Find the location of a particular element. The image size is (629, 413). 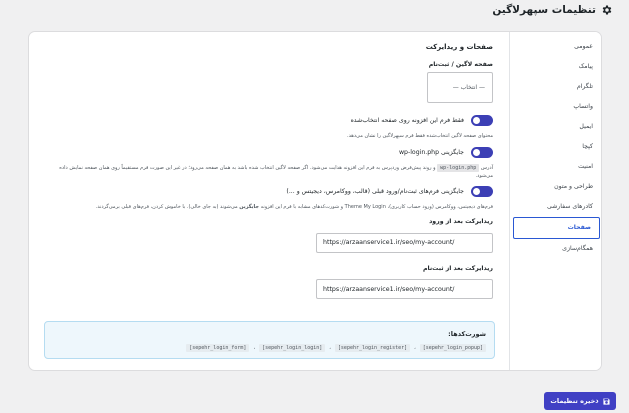

sidebar-item-captcha: کپچا is located at coordinates (555, 147).